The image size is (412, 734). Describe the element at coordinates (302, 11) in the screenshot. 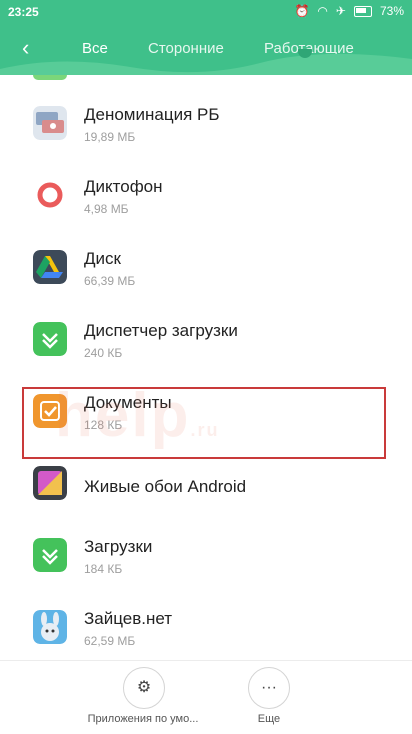

I see `alarm-off-icon: ⏰` at that location.